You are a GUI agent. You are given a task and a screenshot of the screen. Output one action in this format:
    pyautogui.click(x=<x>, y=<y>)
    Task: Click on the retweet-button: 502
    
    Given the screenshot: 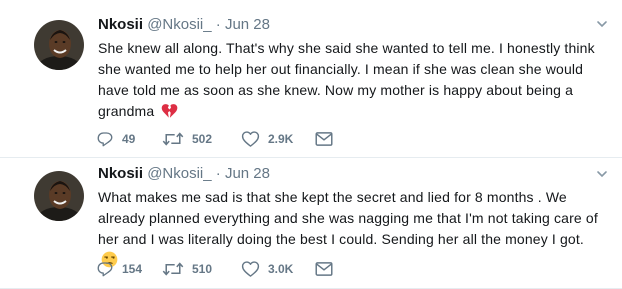 What is the action you would take?
    pyautogui.click(x=201, y=139)
    